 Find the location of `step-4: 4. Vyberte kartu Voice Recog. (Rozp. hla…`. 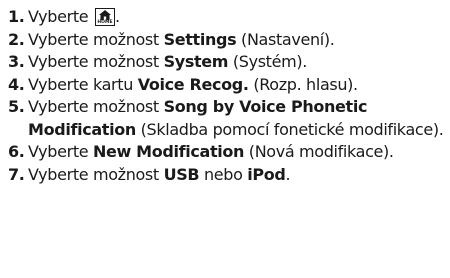

step-4: 4. Vyberte kartu Voice Recog. (Rozp. hla… is located at coordinates (228, 85).